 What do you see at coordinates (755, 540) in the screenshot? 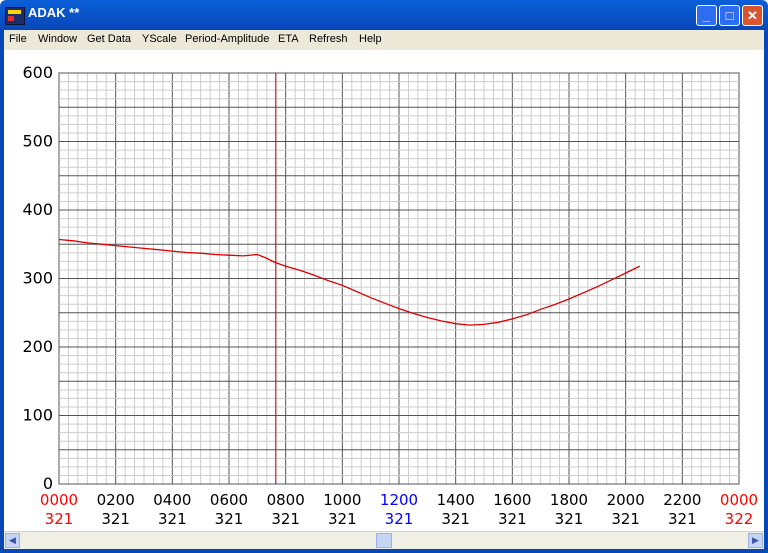
I see `scroll-right-button: ▶` at bounding box center [755, 540].